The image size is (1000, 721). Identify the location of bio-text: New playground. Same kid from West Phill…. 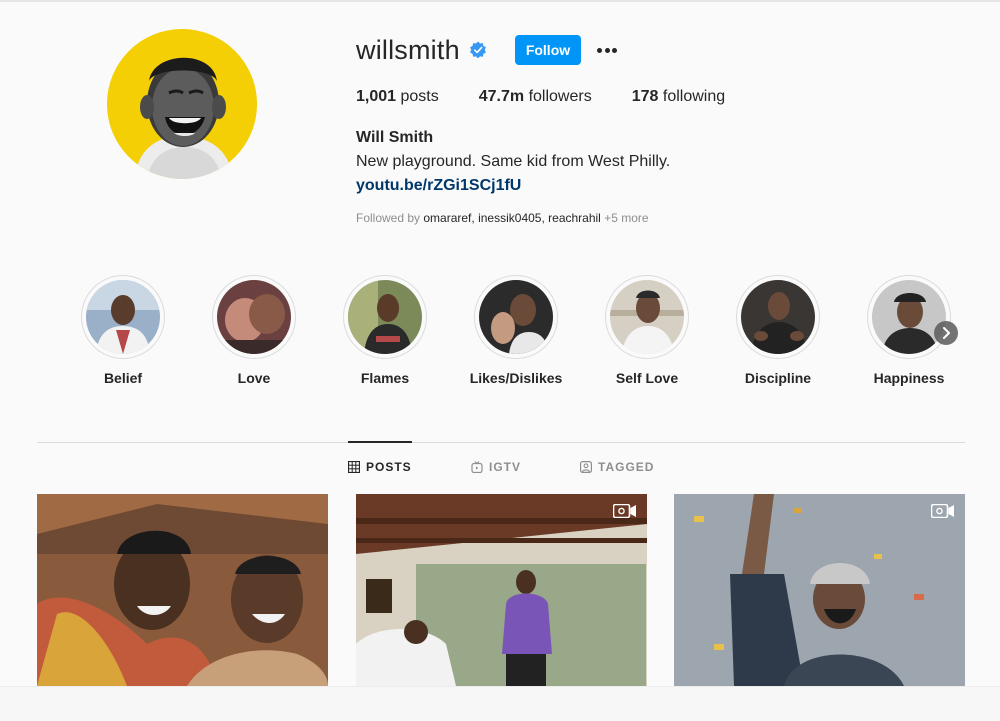
(513, 161).